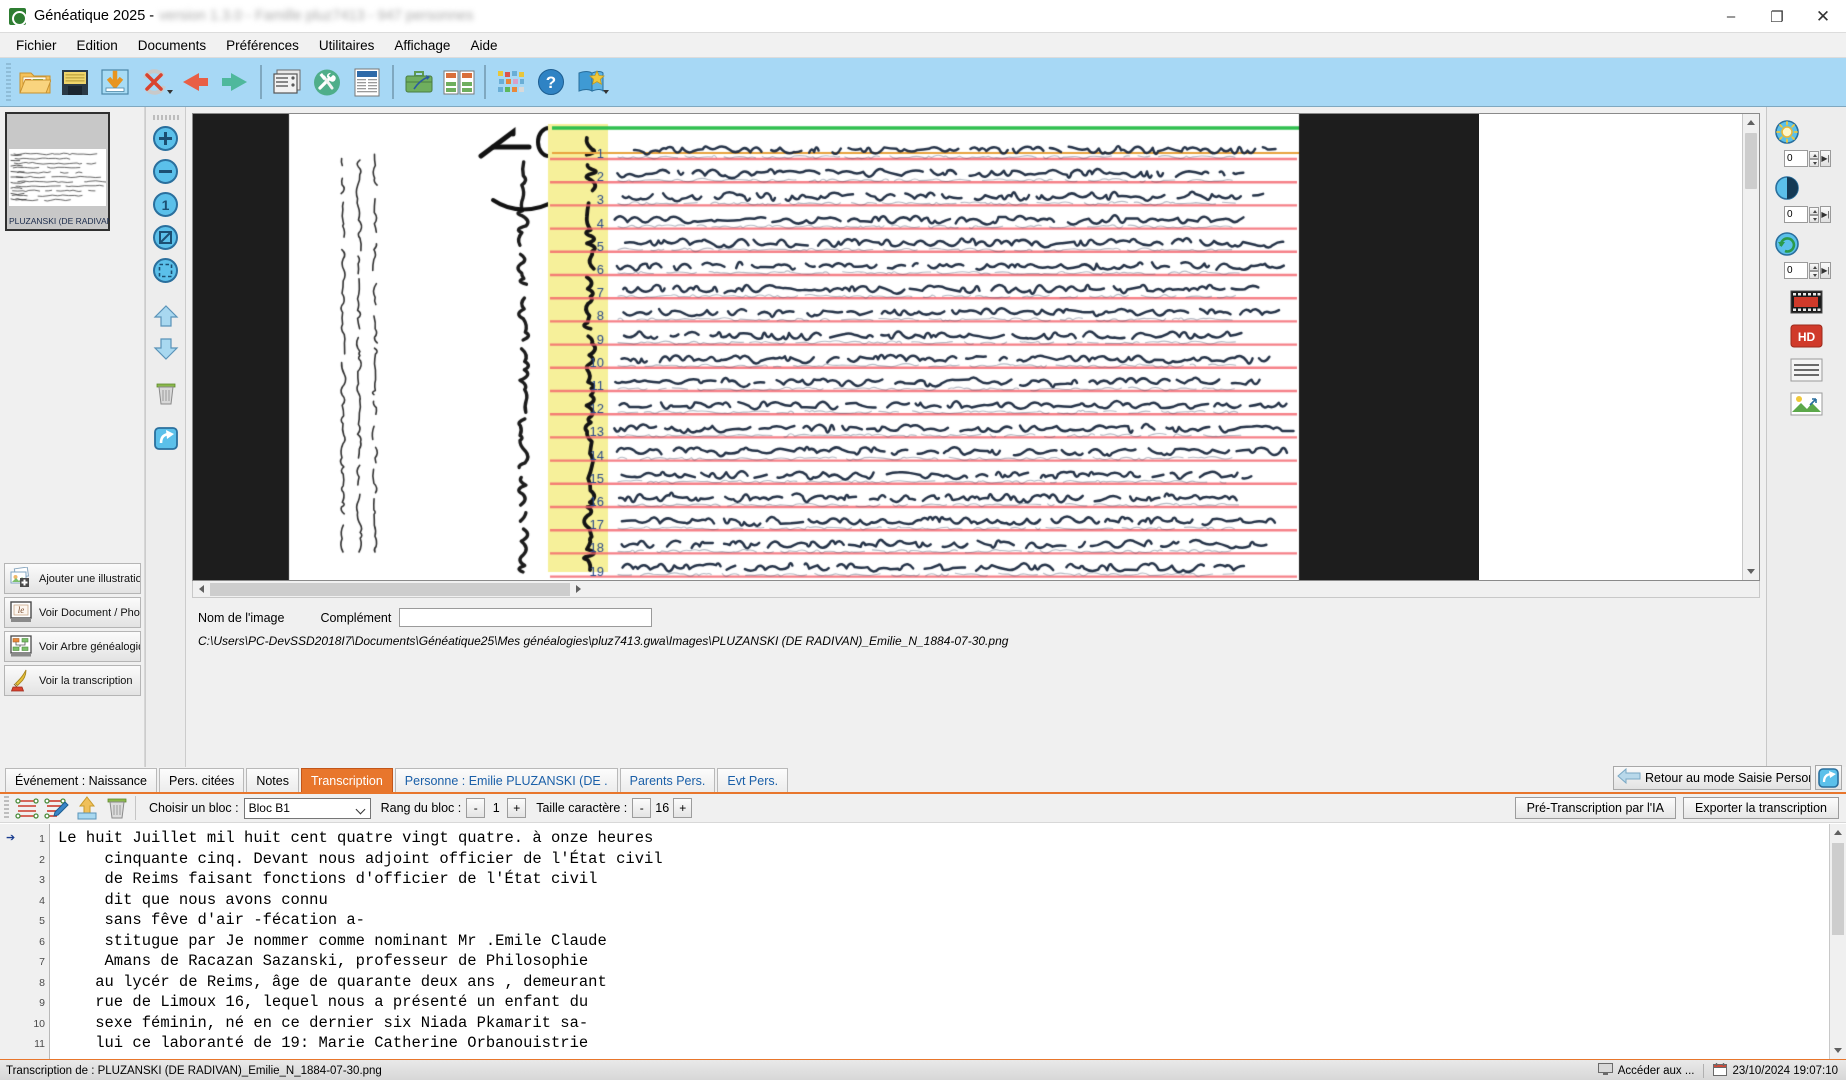 The image size is (1846, 1080). What do you see at coordinates (1760, 808) in the screenshot?
I see `export-transcription-button: Exporter la transcription` at bounding box center [1760, 808].